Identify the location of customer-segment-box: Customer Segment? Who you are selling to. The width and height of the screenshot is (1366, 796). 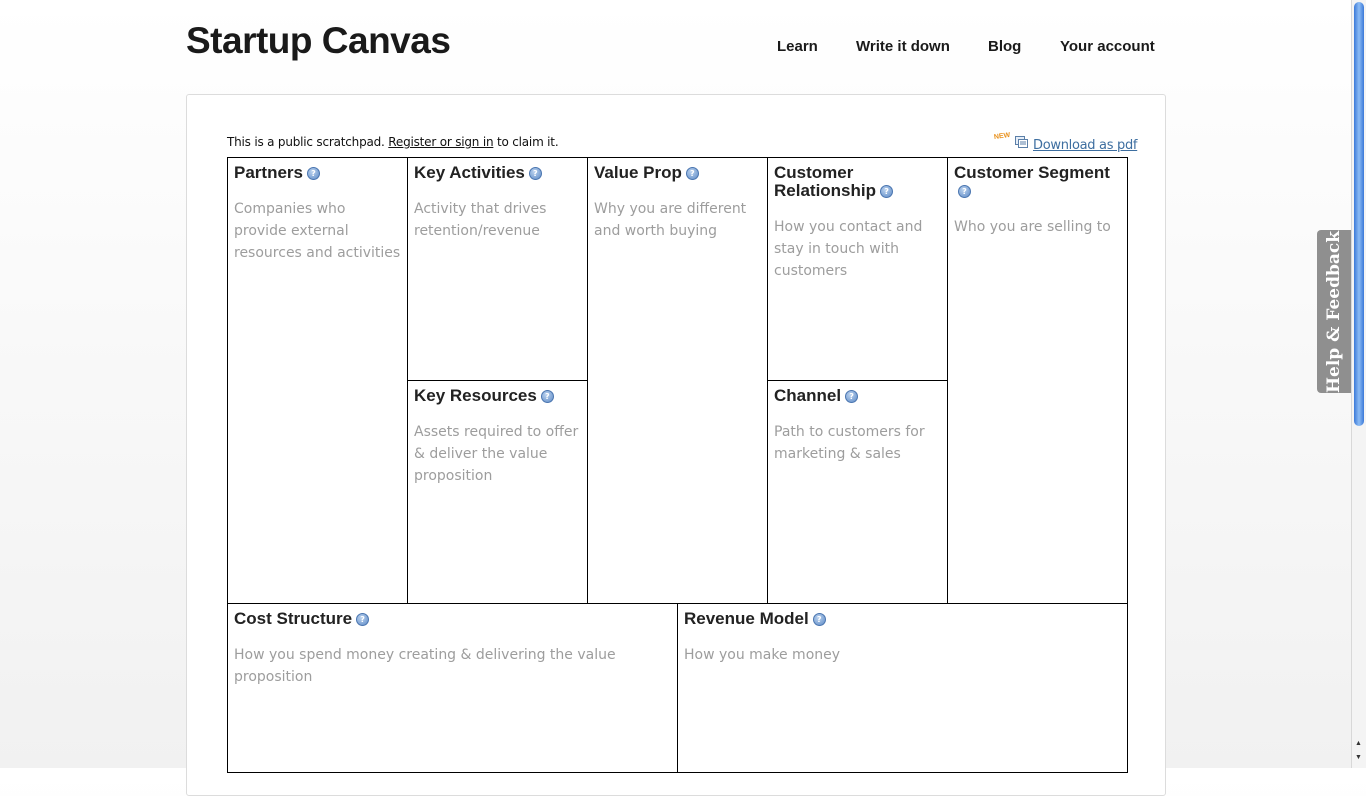
(1037, 381).